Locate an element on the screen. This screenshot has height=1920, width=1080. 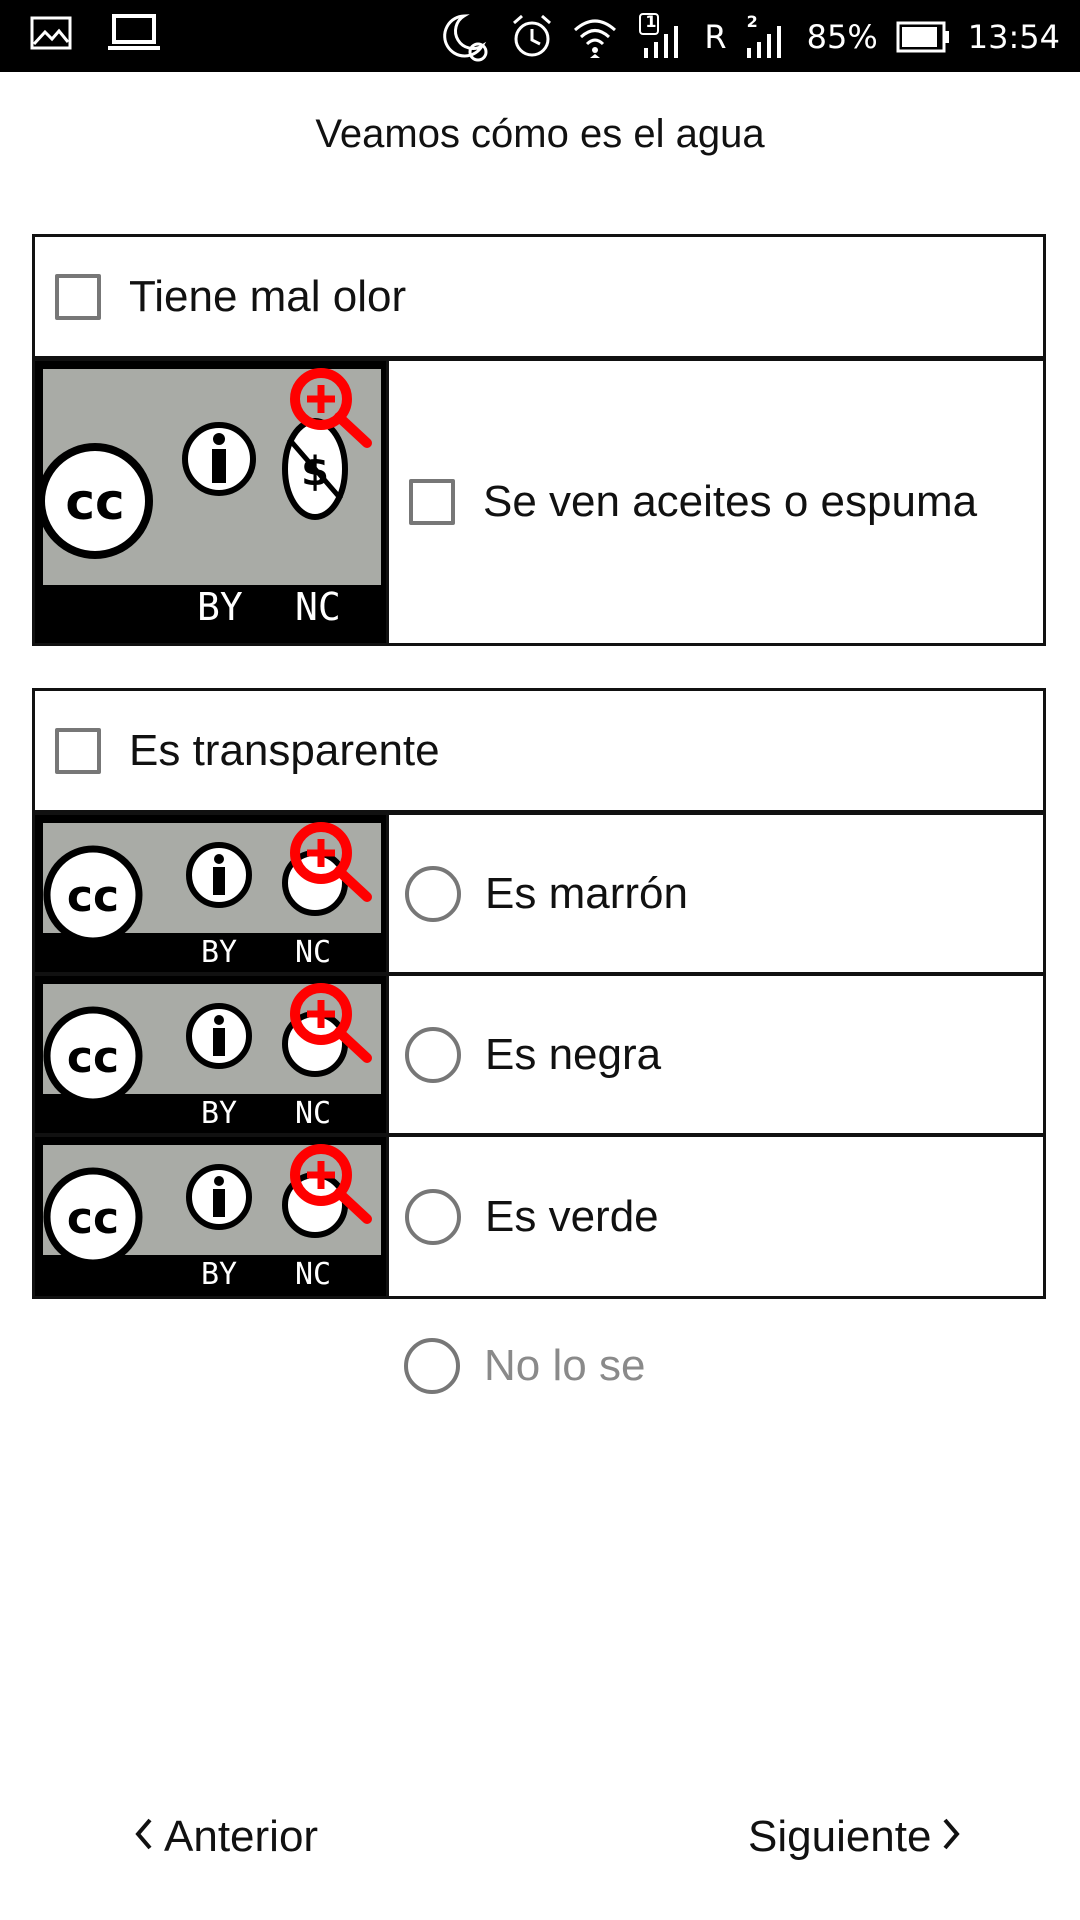
previous-label: Anterior is located at coordinates (241, 1836).